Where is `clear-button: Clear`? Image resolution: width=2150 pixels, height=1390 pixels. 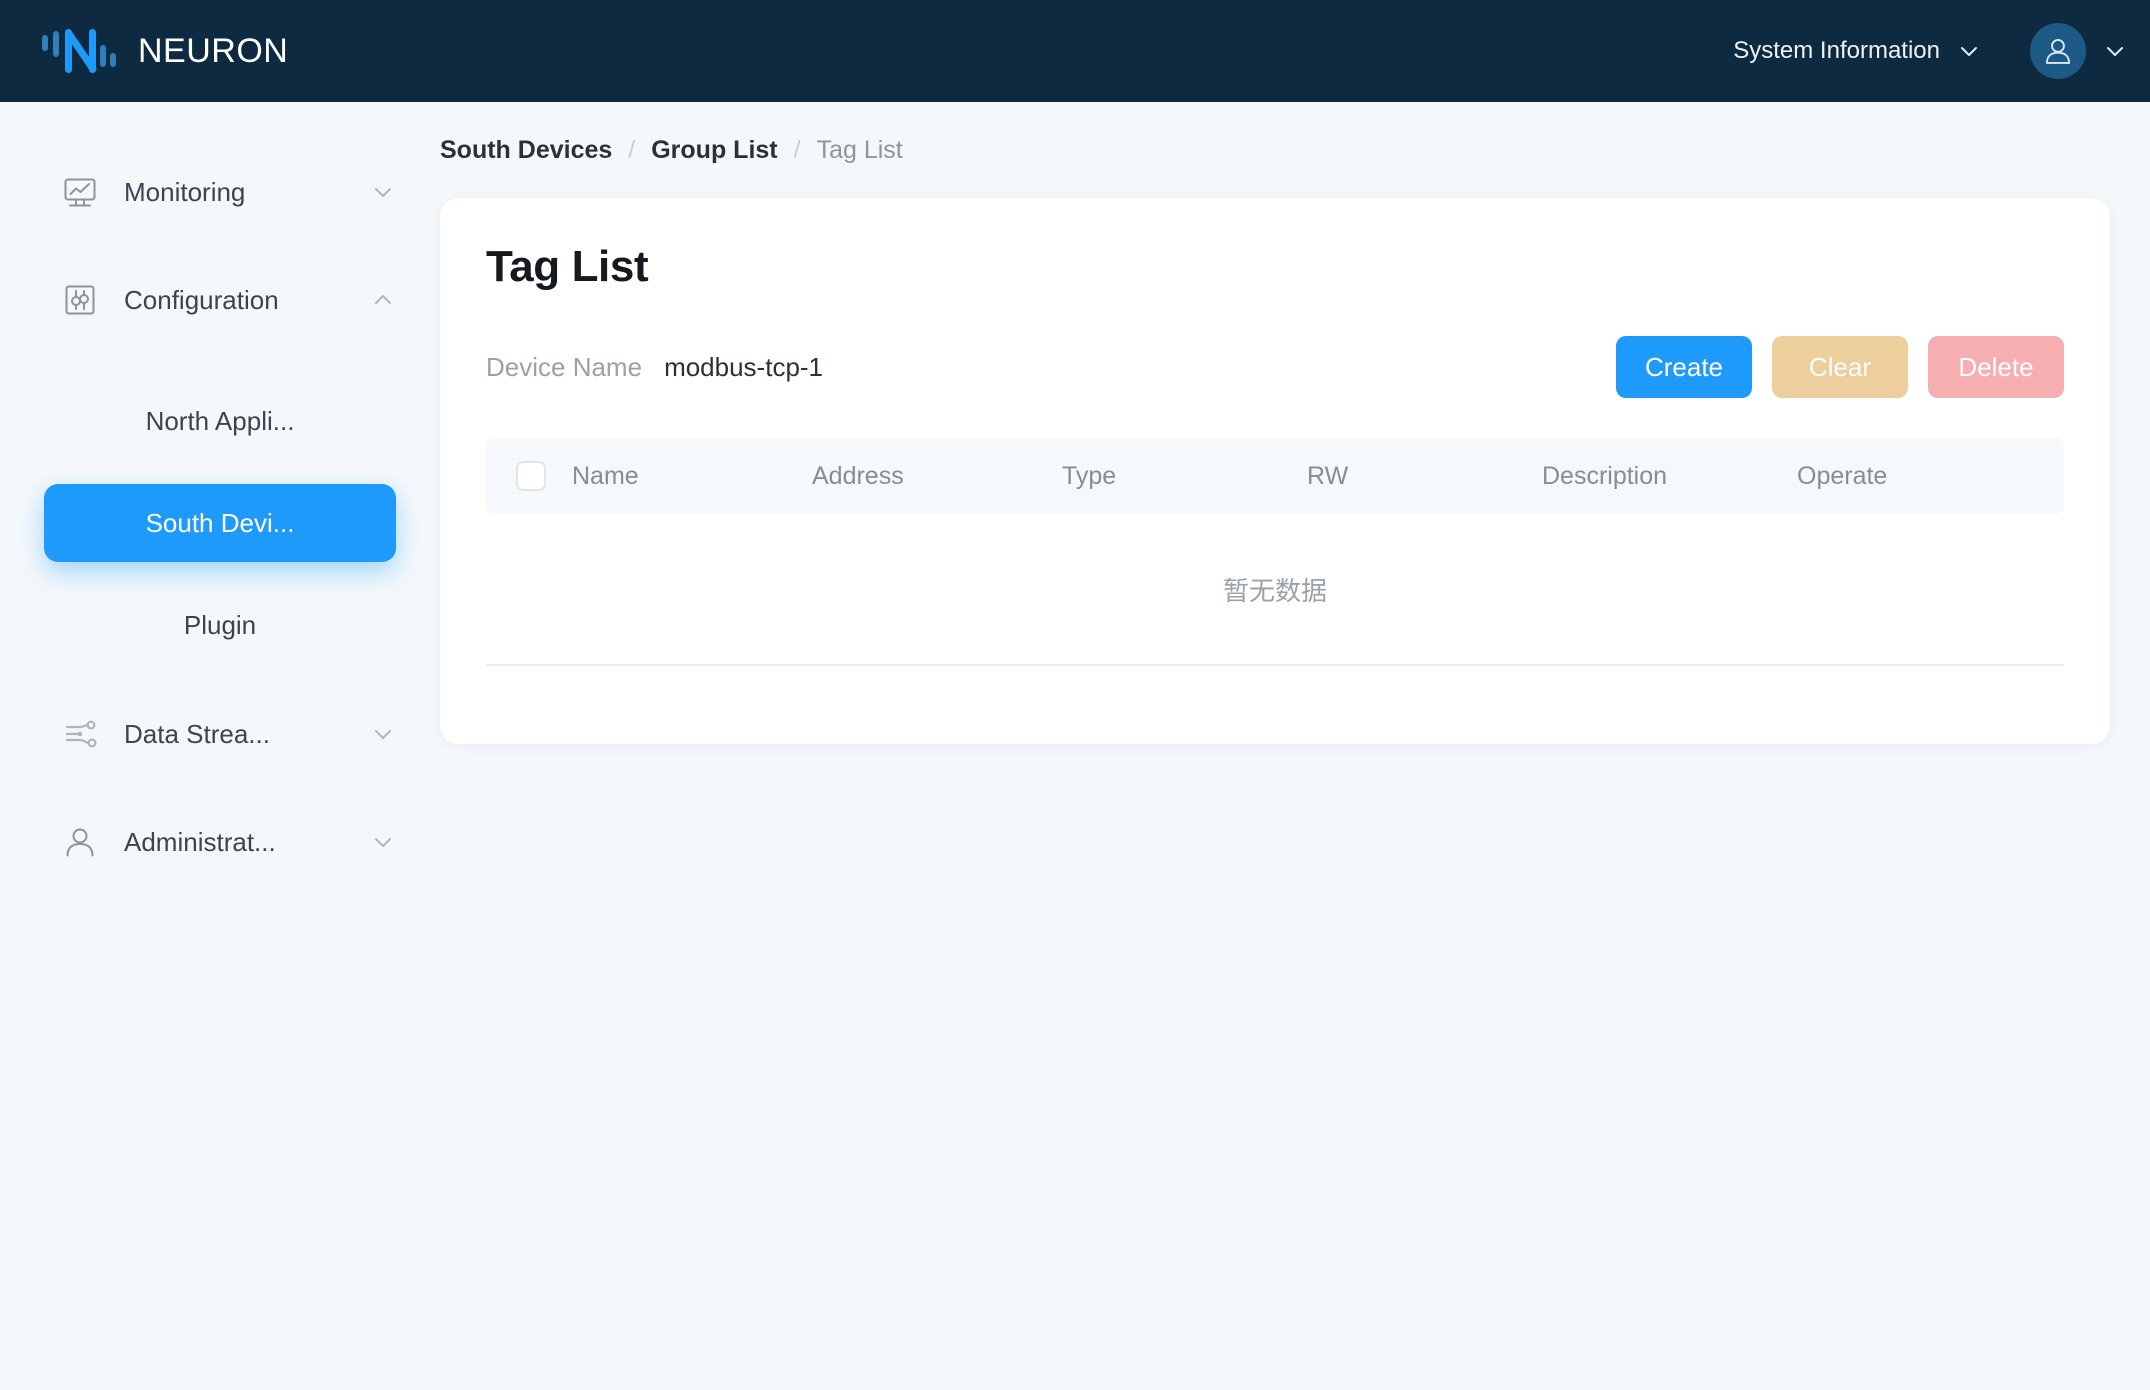
clear-button: Clear is located at coordinates (1840, 367).